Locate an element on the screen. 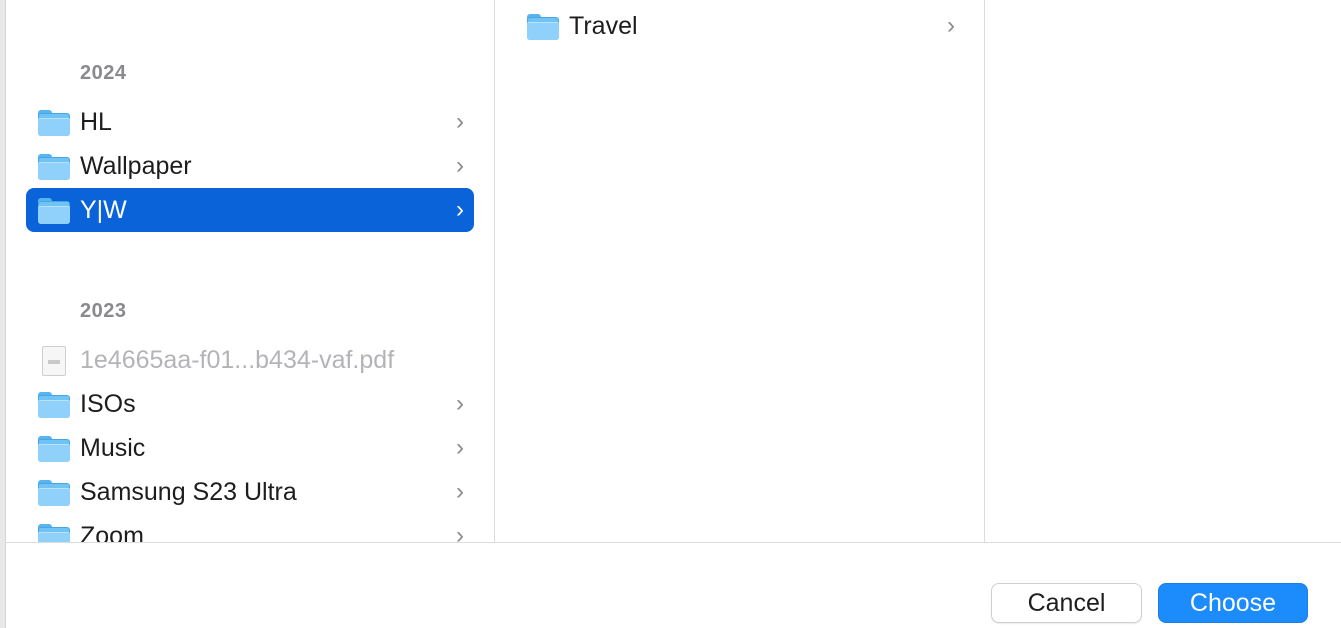 The image size is (1341, 628). list-item-pdf-file: 1e4665aa-f01...b434-vaf.pdf is located at coordinates (250, 360).